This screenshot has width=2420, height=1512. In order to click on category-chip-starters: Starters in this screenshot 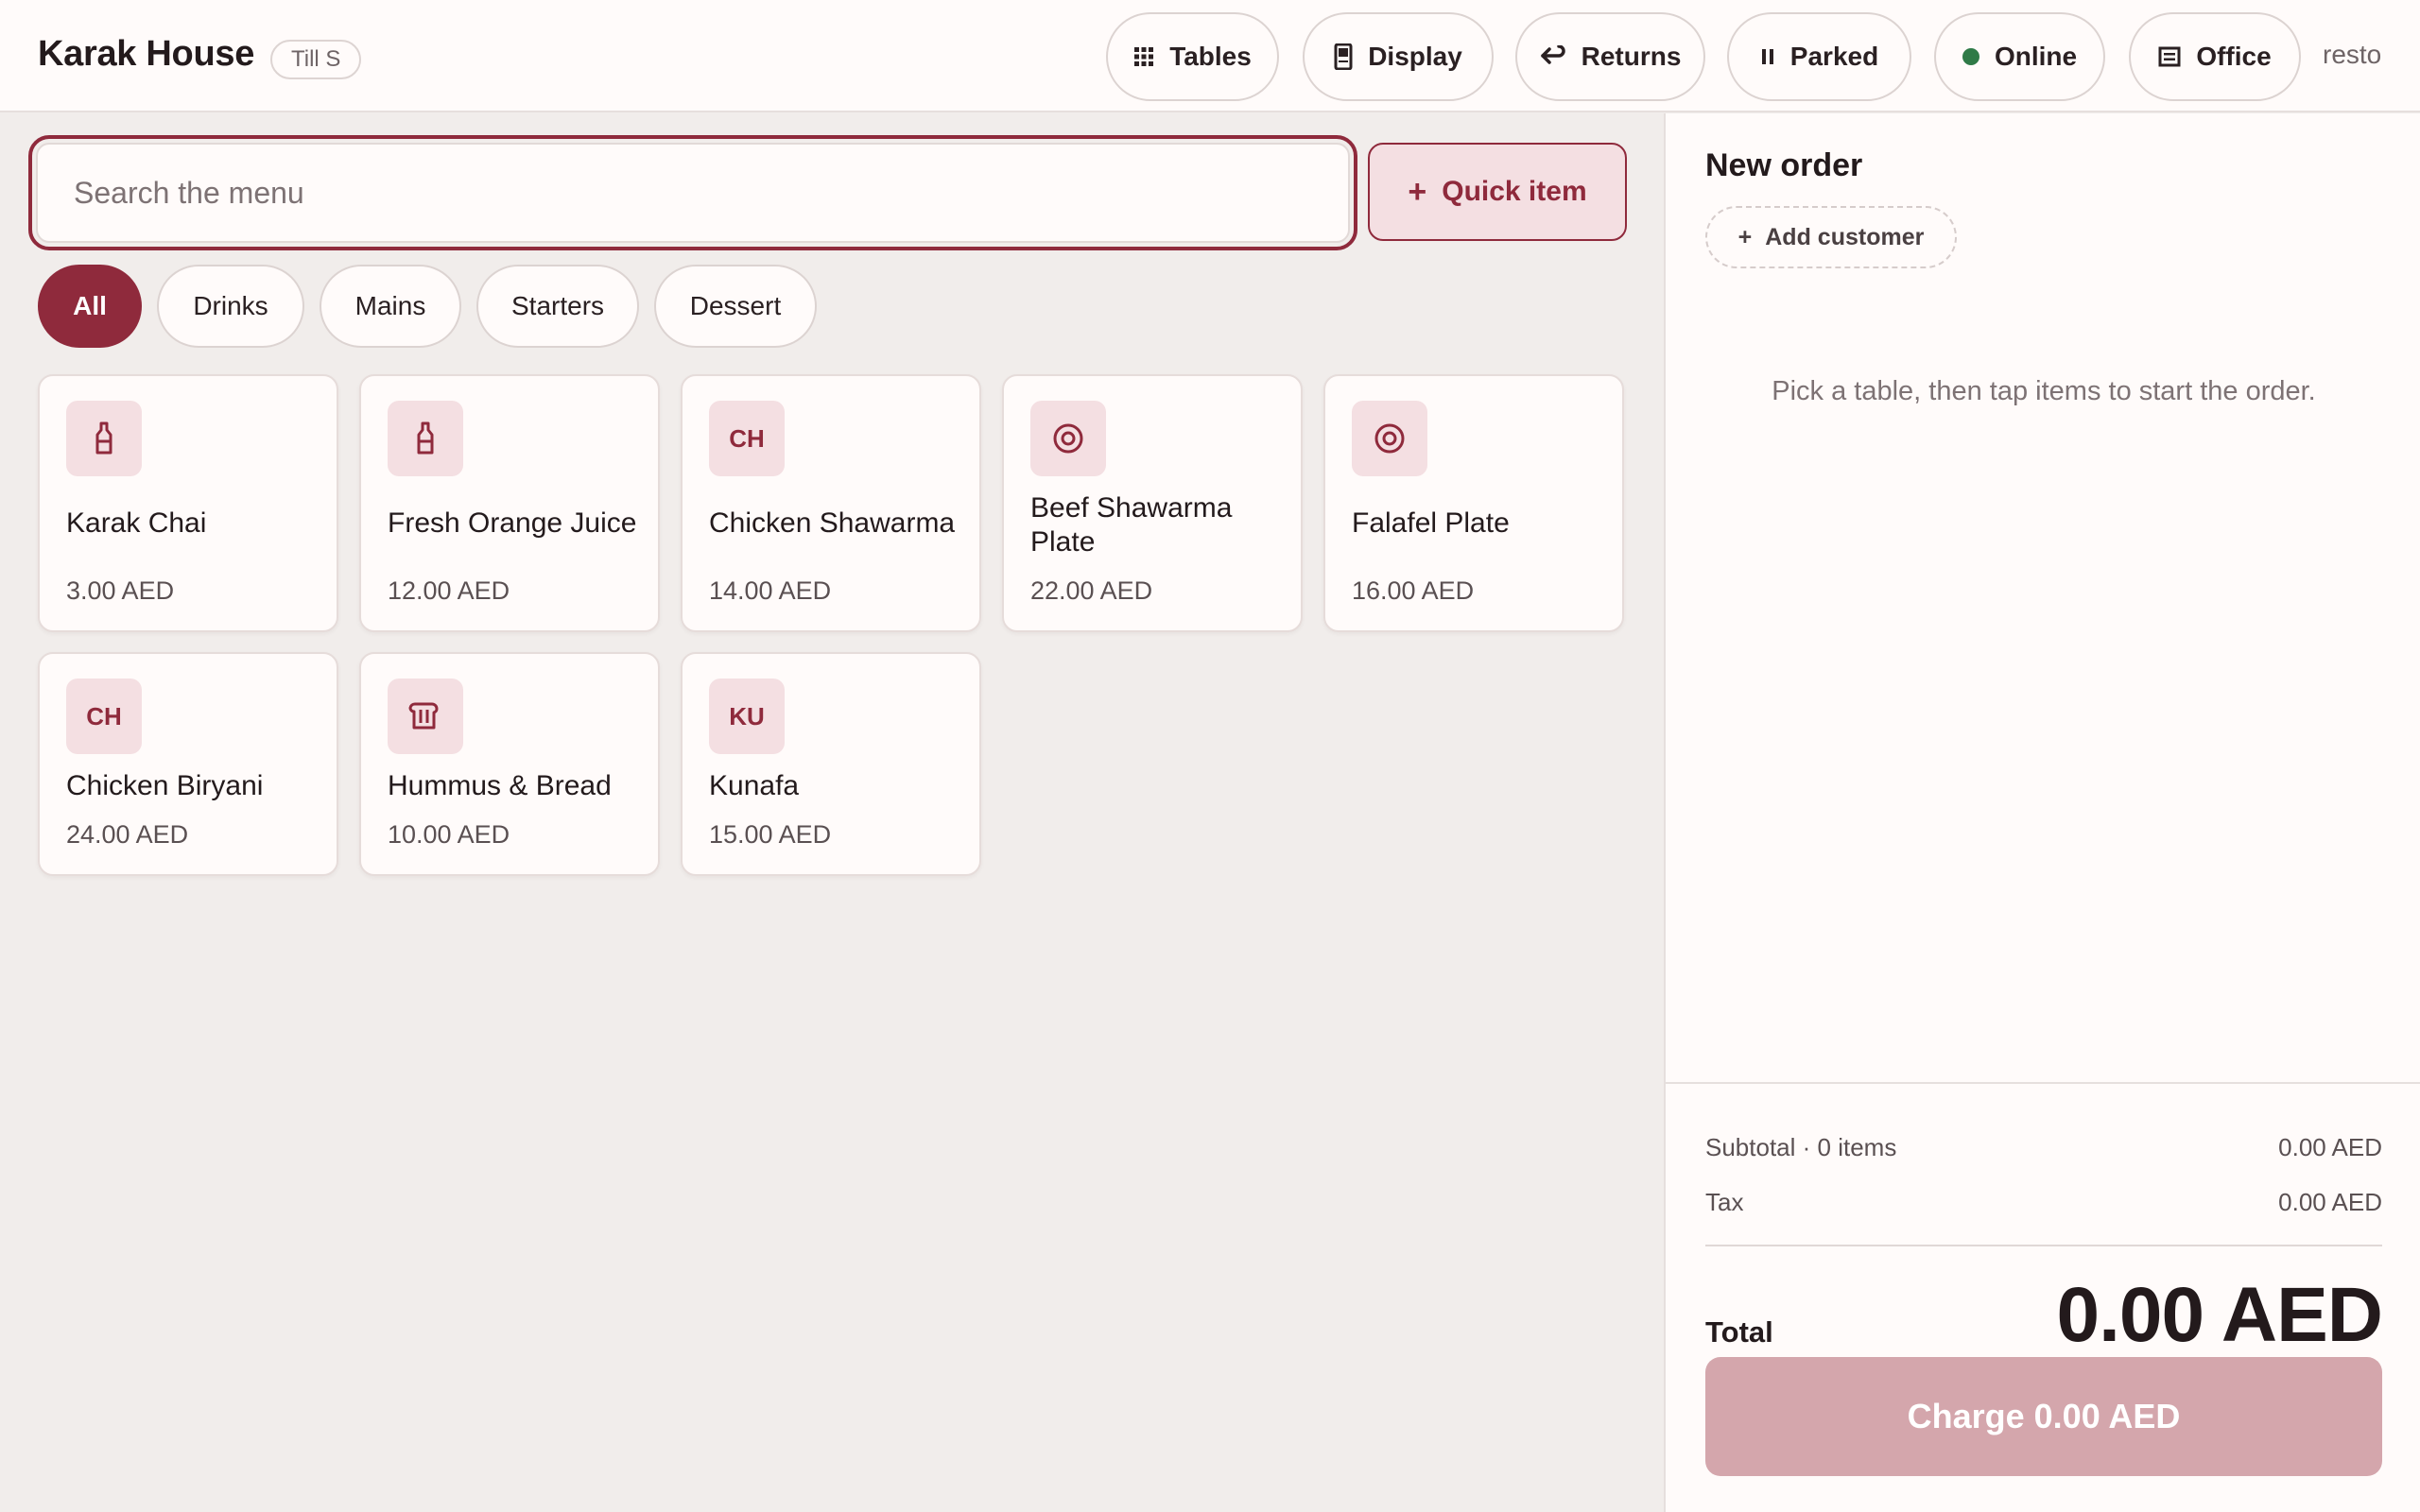, I will do `click(557, 306)`.